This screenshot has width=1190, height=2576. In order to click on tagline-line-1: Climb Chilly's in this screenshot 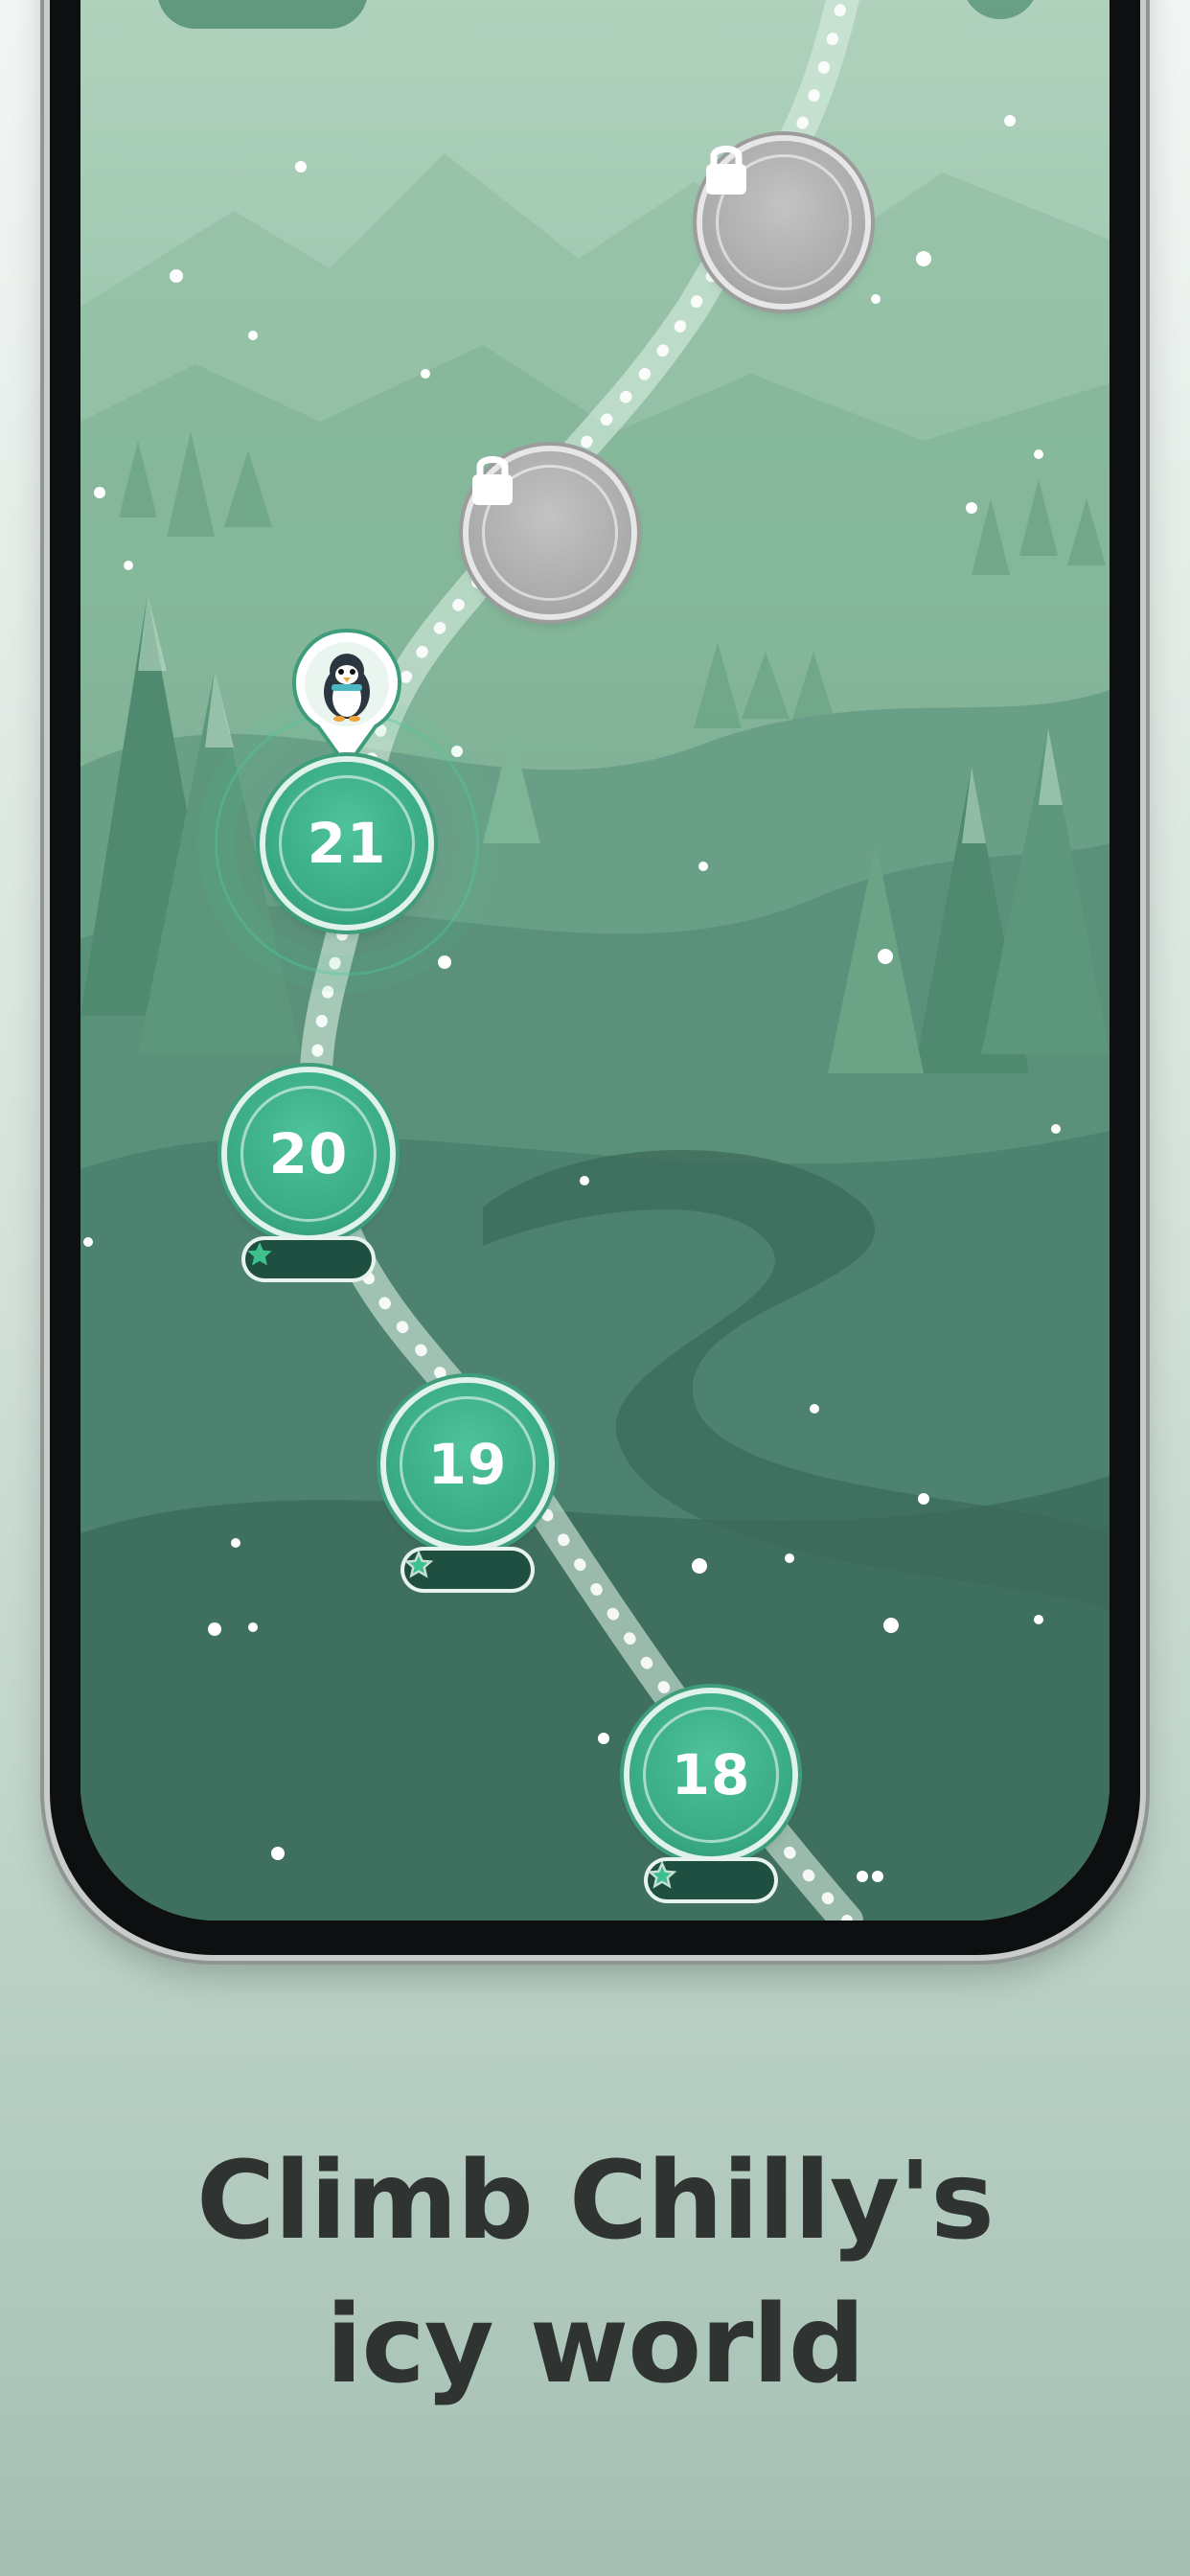, I will do `click(595, 2202)`.